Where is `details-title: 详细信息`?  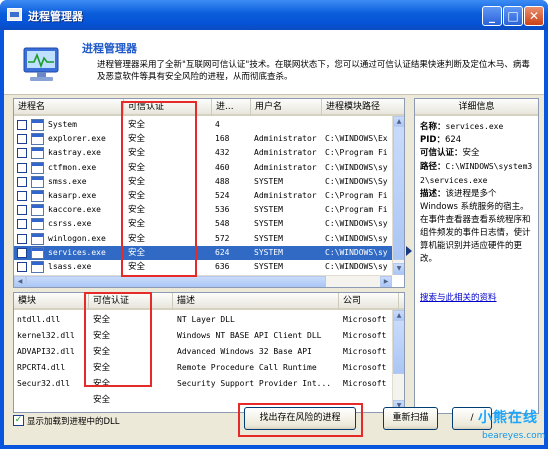 details-title: 详细信息 is located at coordinates (476, 107).